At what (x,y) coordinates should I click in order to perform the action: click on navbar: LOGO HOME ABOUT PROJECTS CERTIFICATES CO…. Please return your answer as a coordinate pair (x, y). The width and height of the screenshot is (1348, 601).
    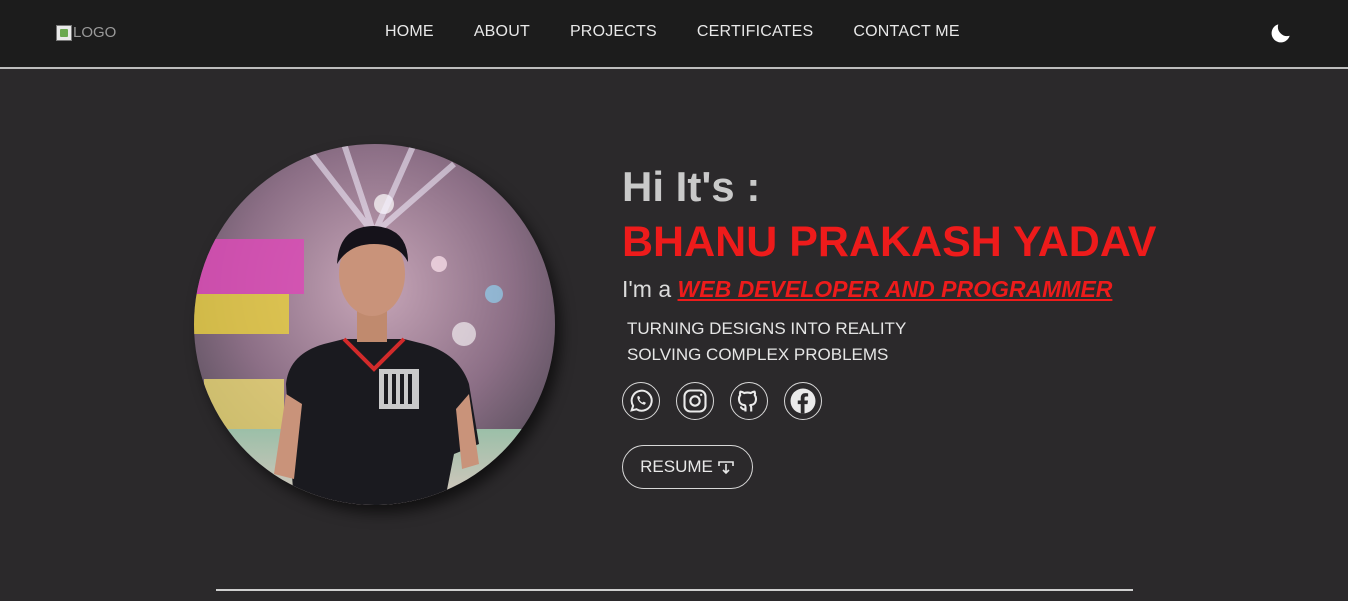
    Looking at the image, I should click on (674, 34).